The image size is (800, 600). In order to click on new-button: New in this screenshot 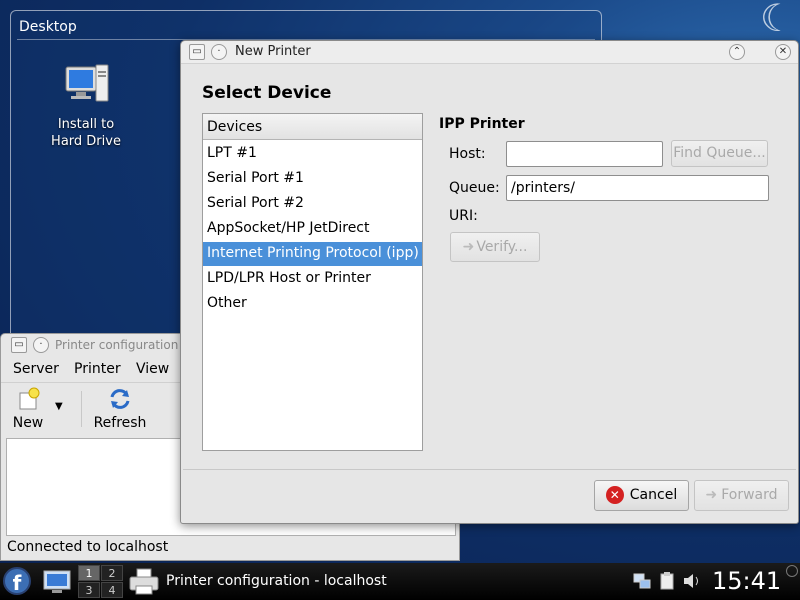, I will do `click(28, 409)`.